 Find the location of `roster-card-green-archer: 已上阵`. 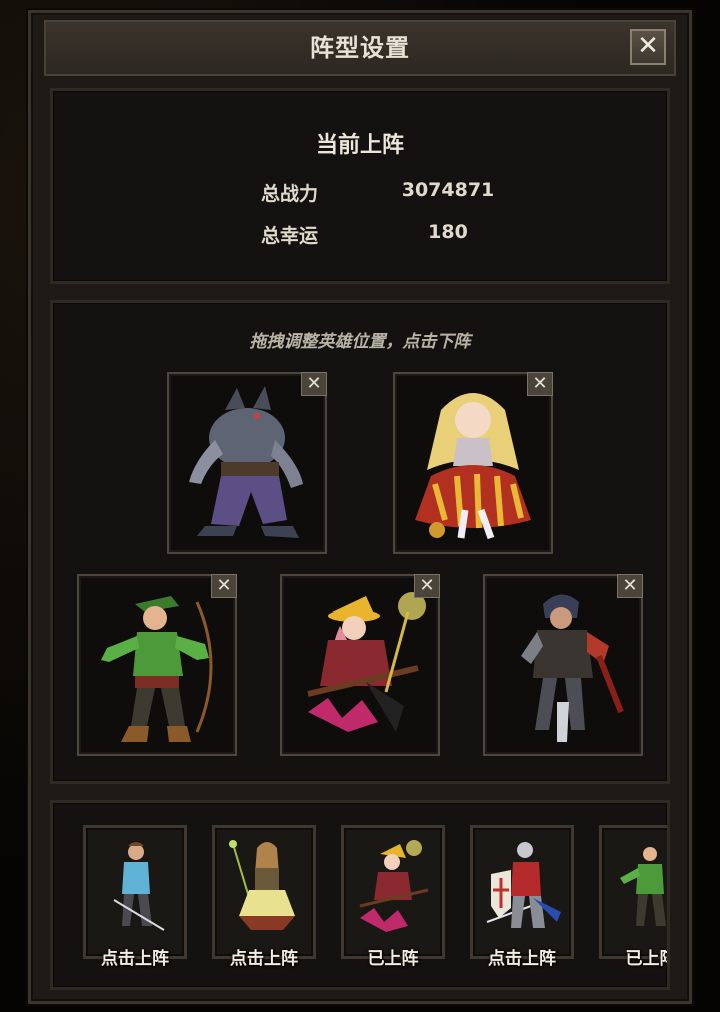

roster-card-green-archer: 已上阵 is located at coordinates (633, 897).